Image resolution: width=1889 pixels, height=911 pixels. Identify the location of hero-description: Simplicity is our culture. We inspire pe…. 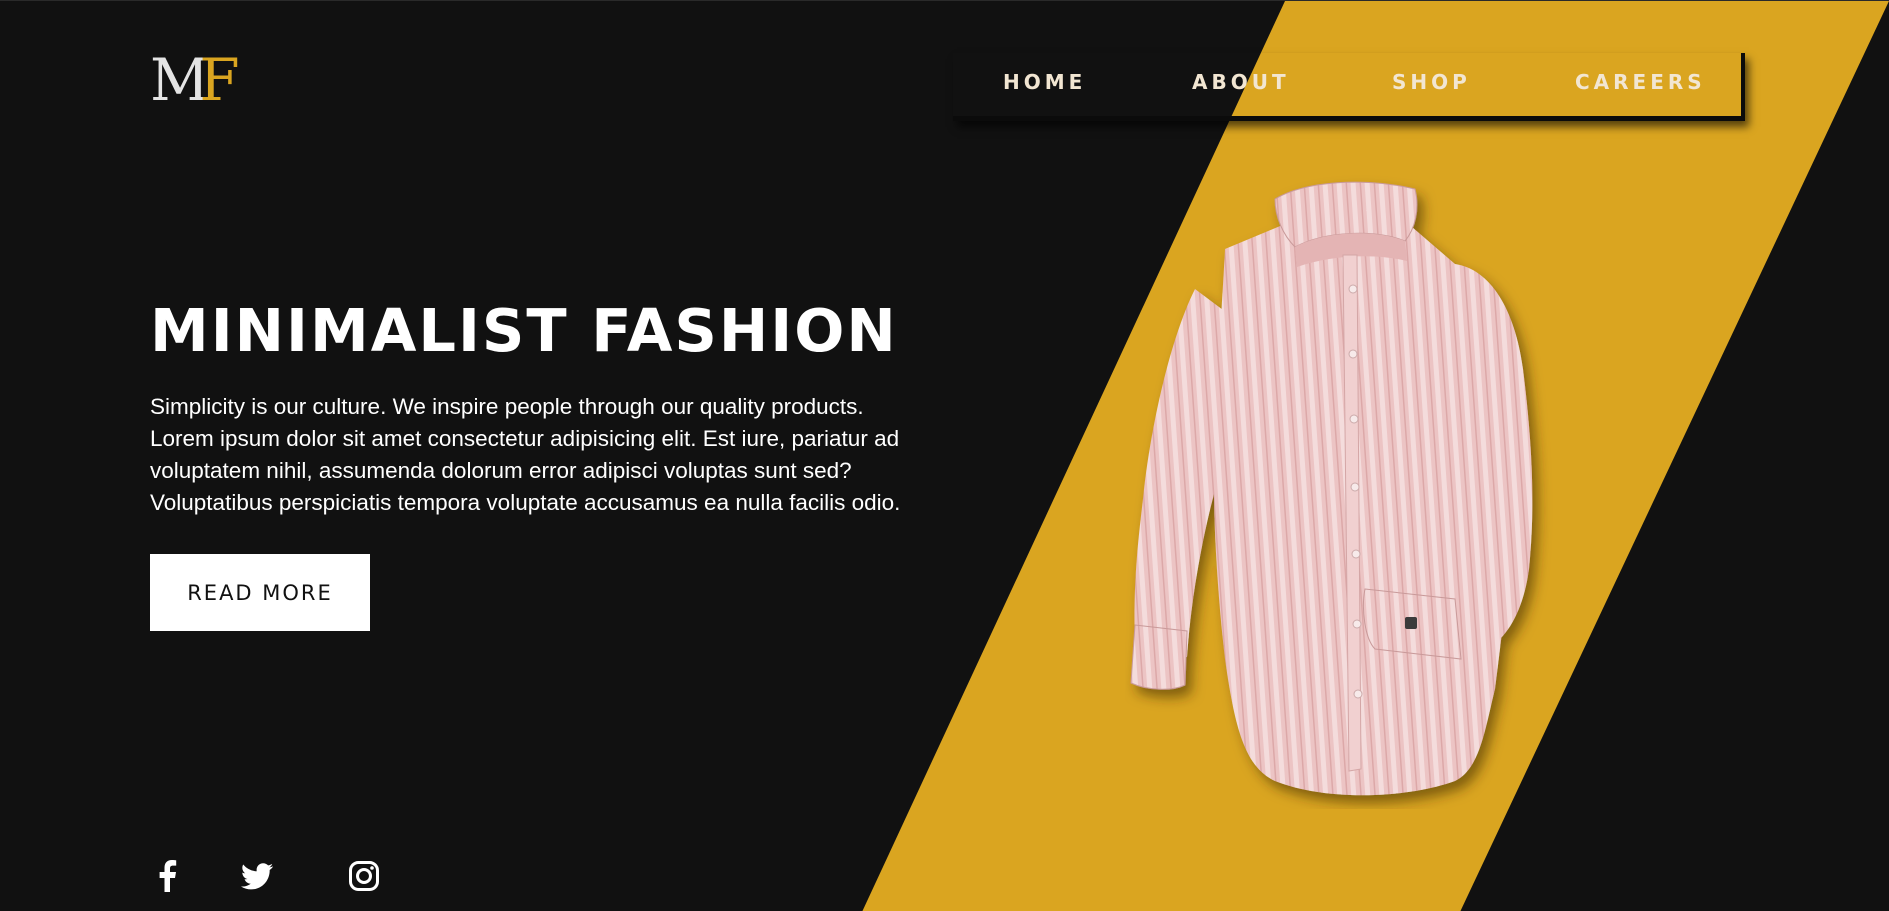
(560, 455).